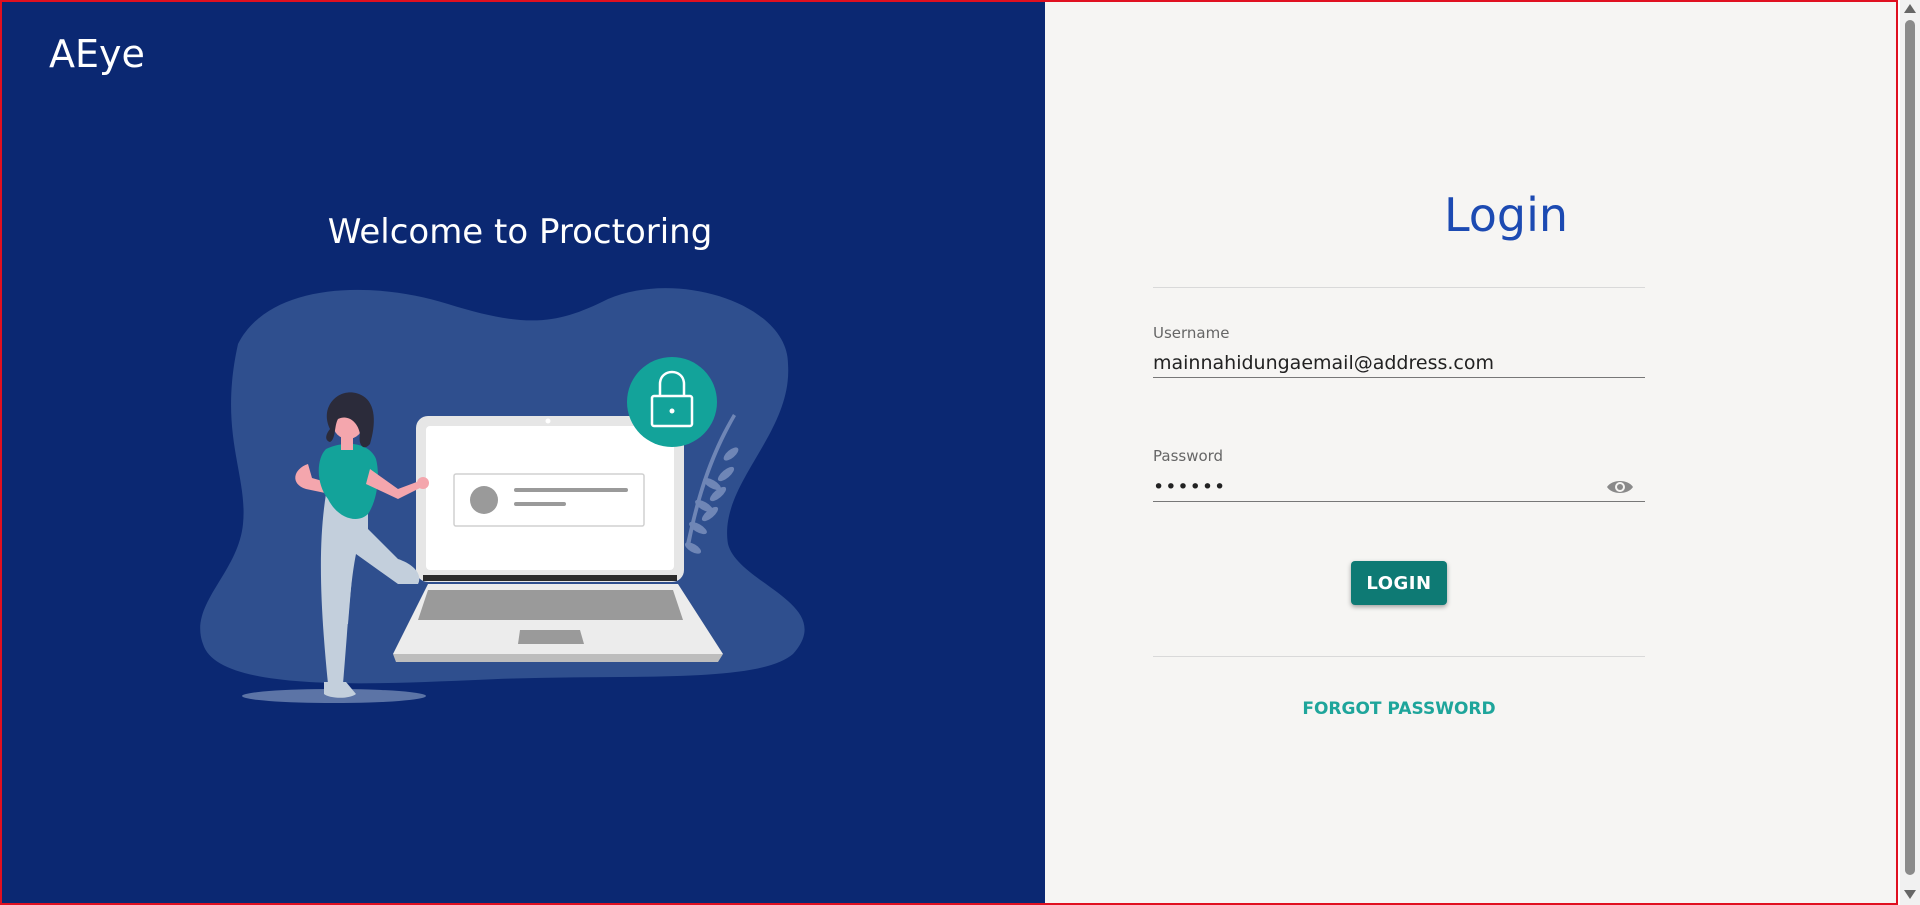 This screenshot has width=1920, height=905. Describe the element at coordinates (672, 402) in the screenshot. I see `lock-badge` at that location.